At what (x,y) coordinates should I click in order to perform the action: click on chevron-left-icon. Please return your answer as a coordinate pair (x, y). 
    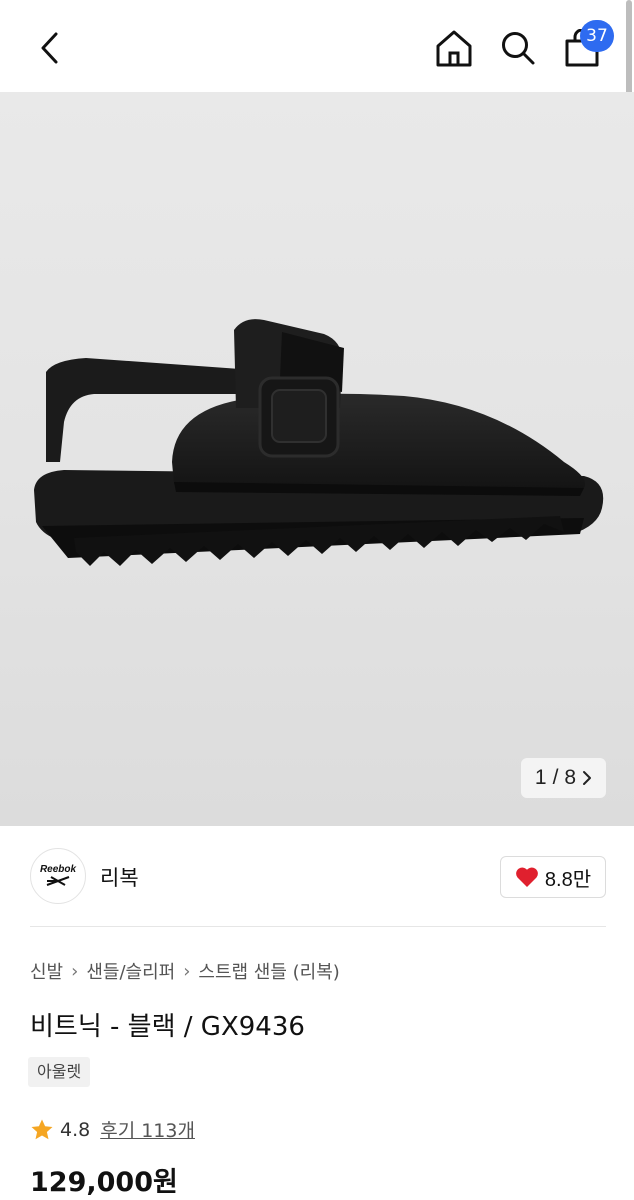
    Looking at the image, I should click on (49, 48).